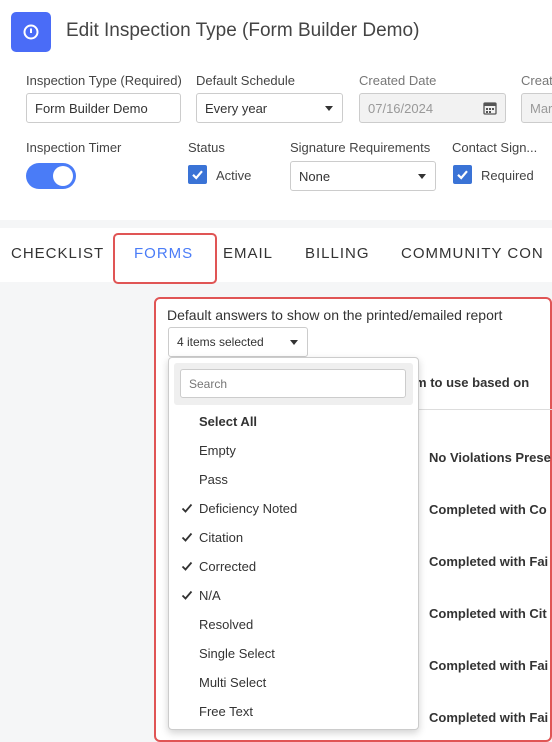  I want to click on dropdown-option-label: Deficiency Noted, so click(248, 508).